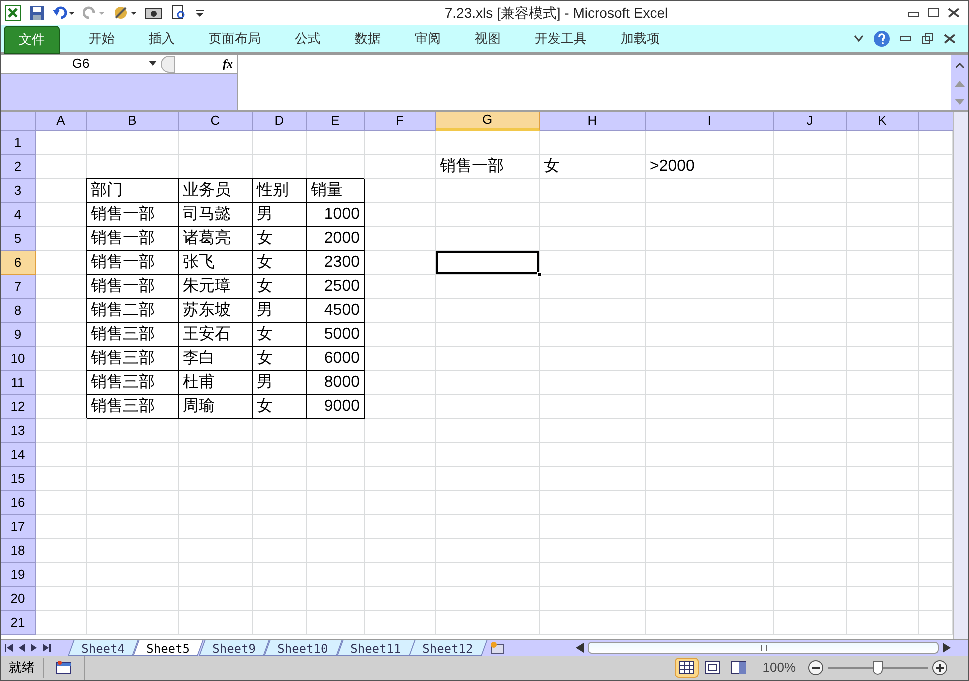 This screenshot has width=969, height=681. I want to click on zoom-out-icon, so click(816, 668).